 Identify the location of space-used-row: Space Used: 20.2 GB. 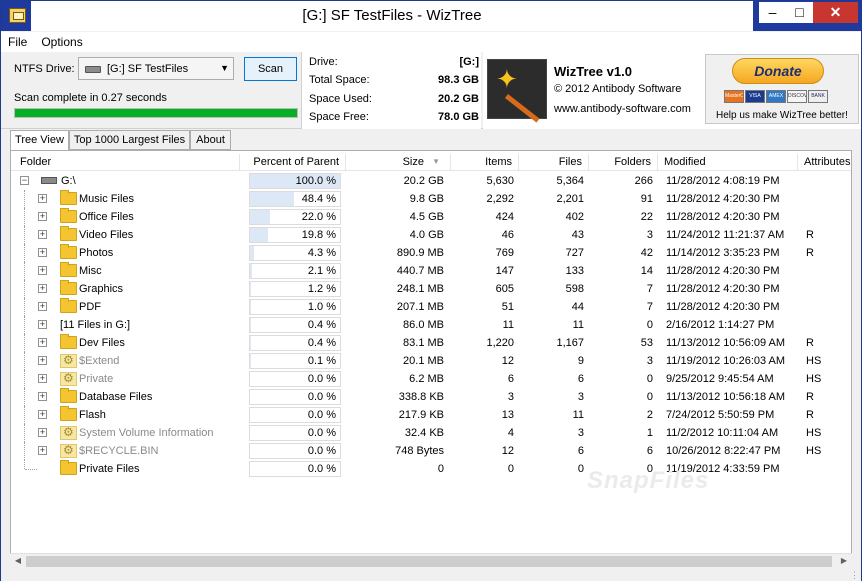
(394, 101).